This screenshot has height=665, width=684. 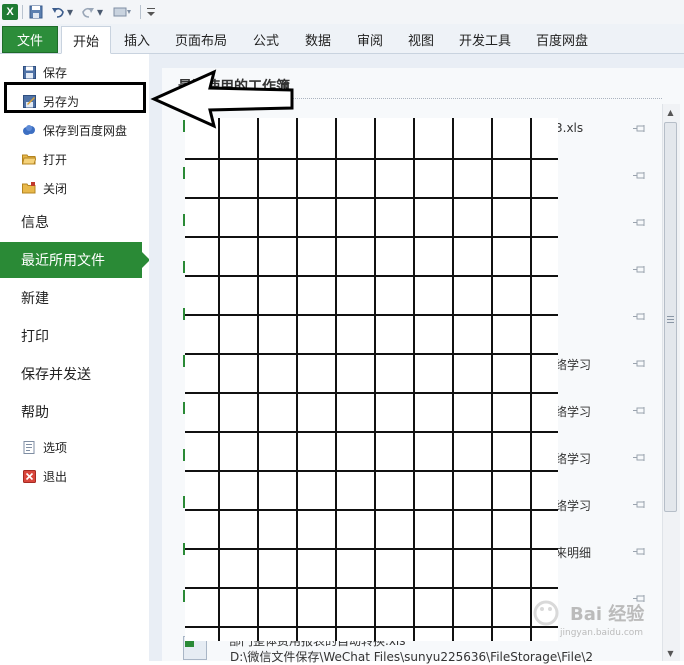 I want to click on tab-review: 审阅, so click(x=370, y=39).